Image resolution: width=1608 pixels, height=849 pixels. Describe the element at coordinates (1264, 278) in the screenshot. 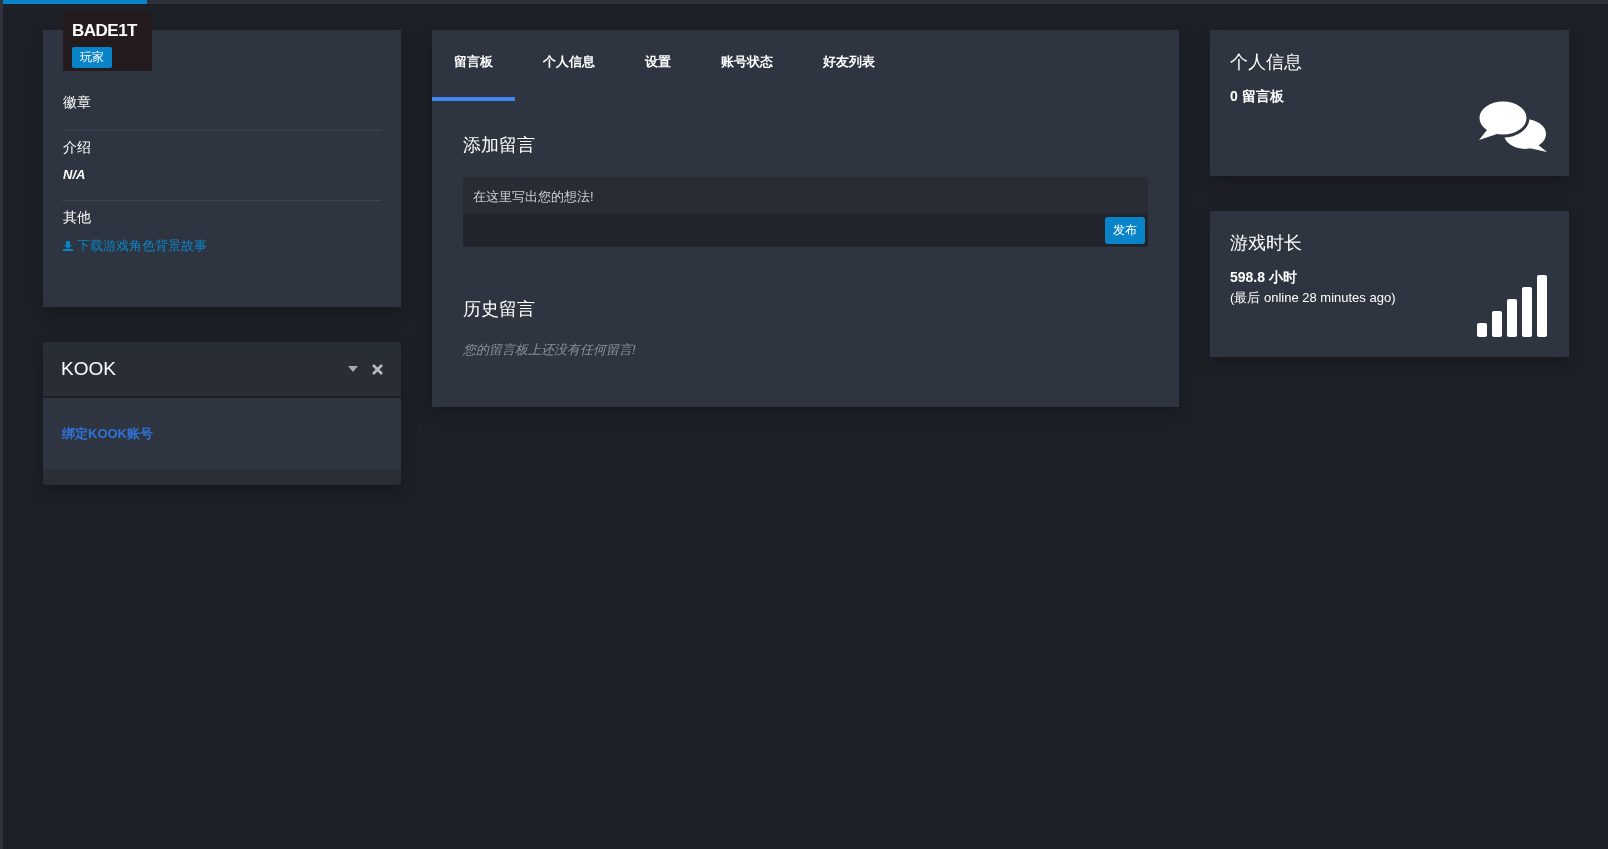

I see `stat-value: 598.8 小时` at that location.